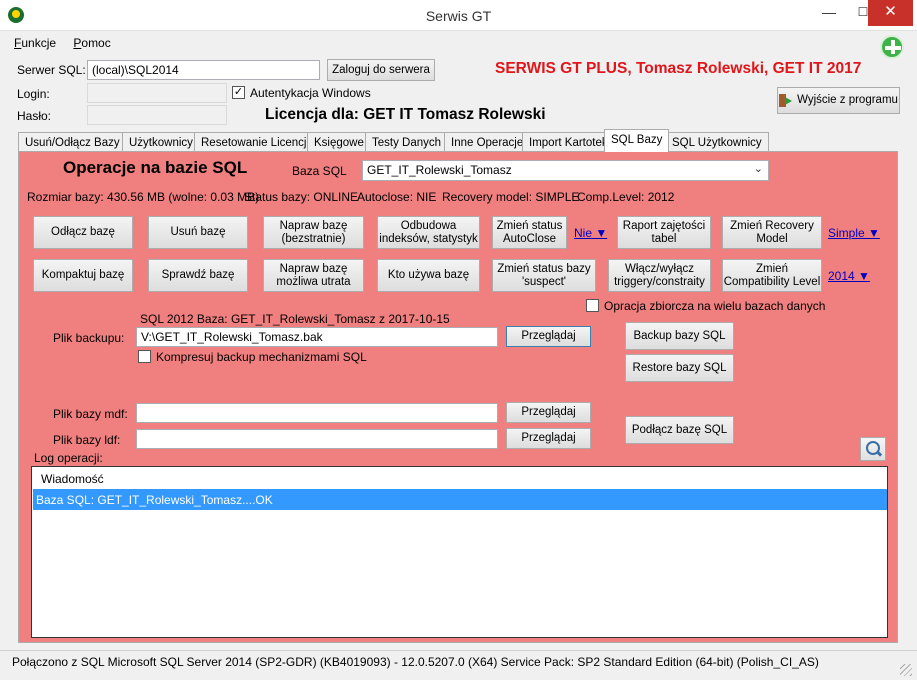  Describe the element at coordinates (548, 336) in the screenshot. I see `browse-backup-button: Przeglądaj` at that location.